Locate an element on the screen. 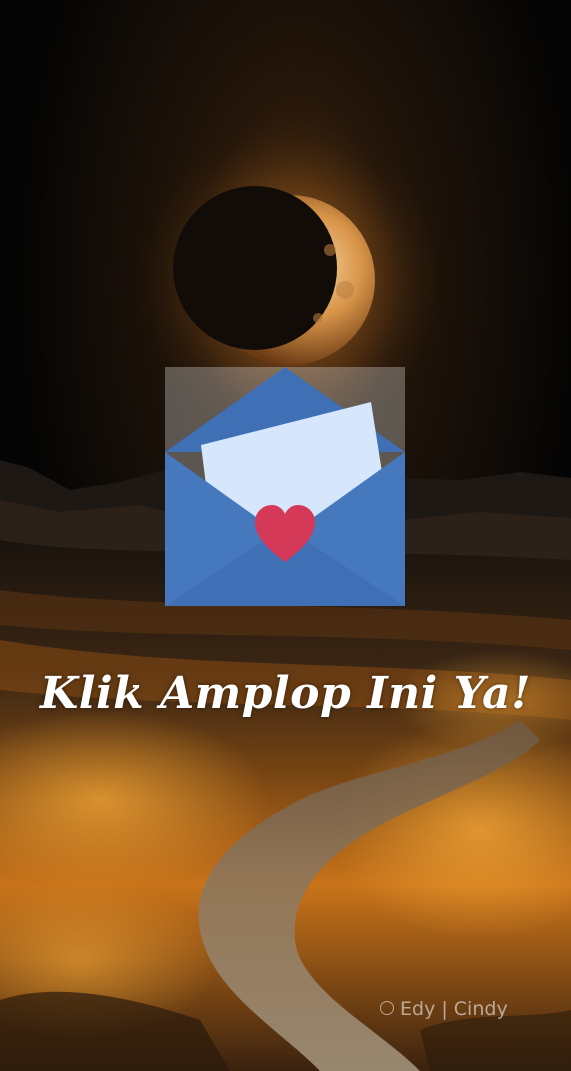  watermark: Edy | Cindy is located at coordinates (470, 1009).